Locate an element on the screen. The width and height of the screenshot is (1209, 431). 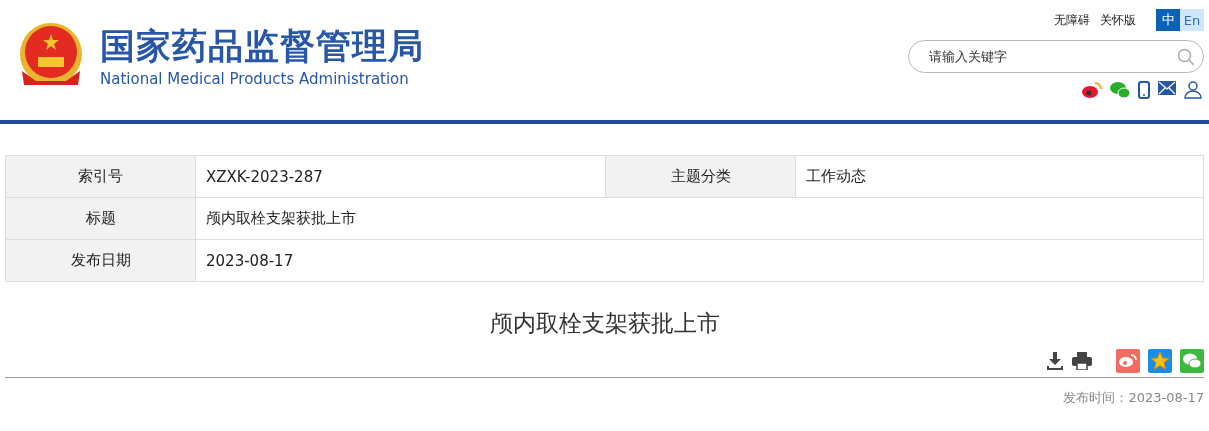
field-value: 2023-08-17 is located at coordinates (250, 261).